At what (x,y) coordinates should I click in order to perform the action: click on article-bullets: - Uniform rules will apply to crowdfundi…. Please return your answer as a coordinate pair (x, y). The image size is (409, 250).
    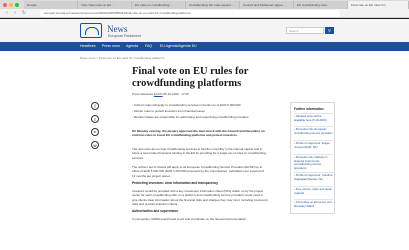
    Looking at the image, I should click on (200, 111).